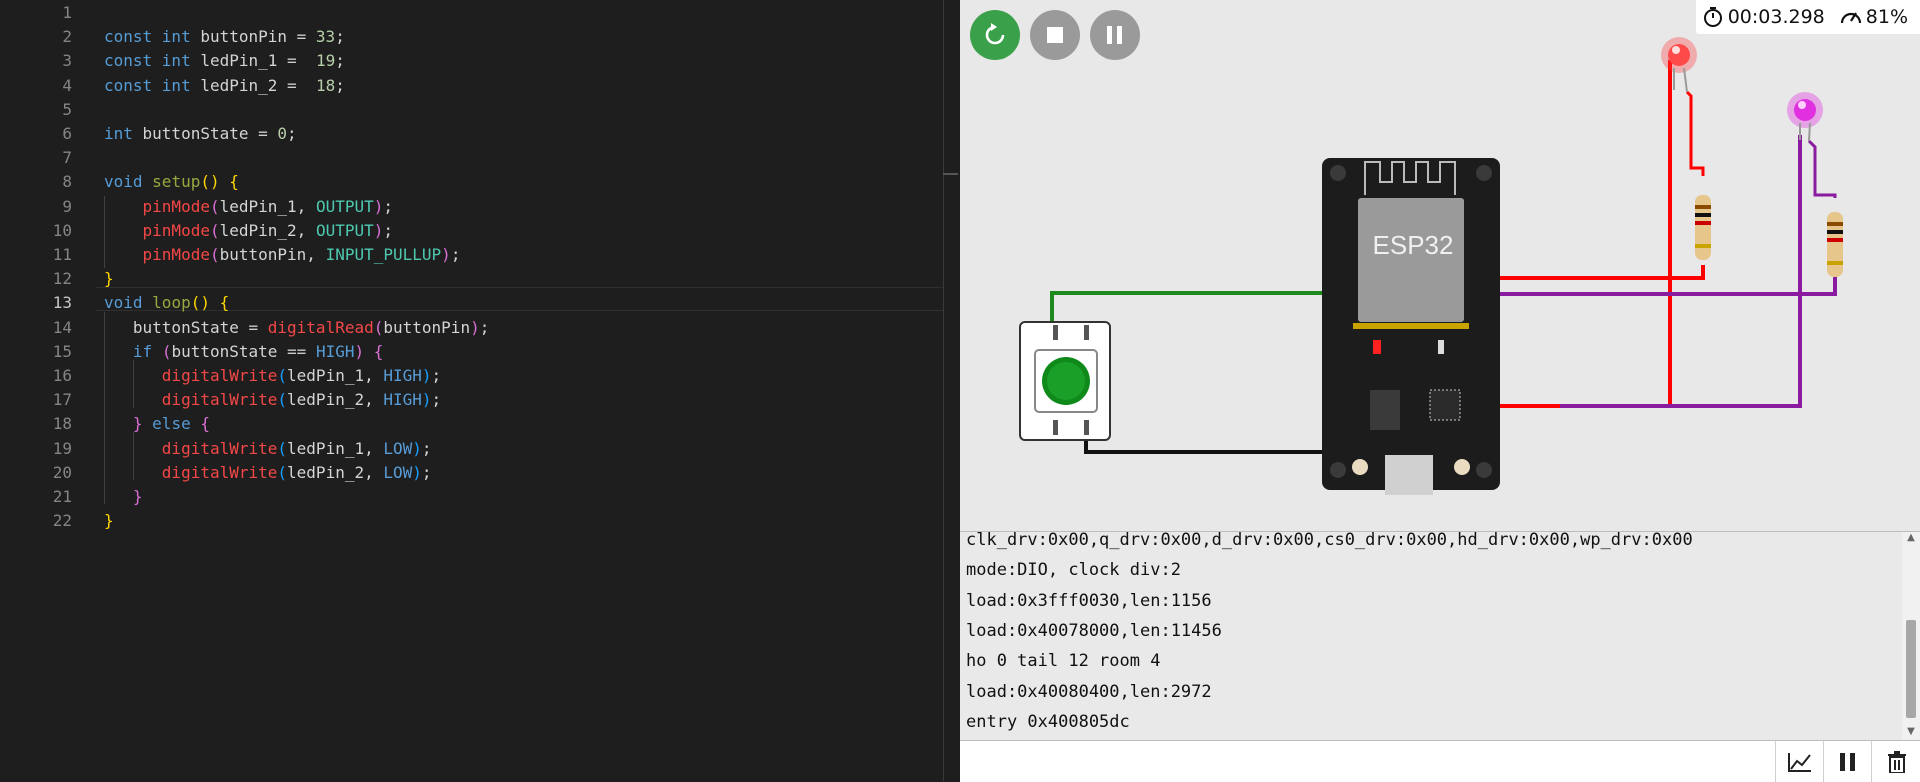 The width and height of the screenshot is (1920, 782). Describe the element at coordinates (1065, 381) in the screenshot. I see `pushbutton` at that location.